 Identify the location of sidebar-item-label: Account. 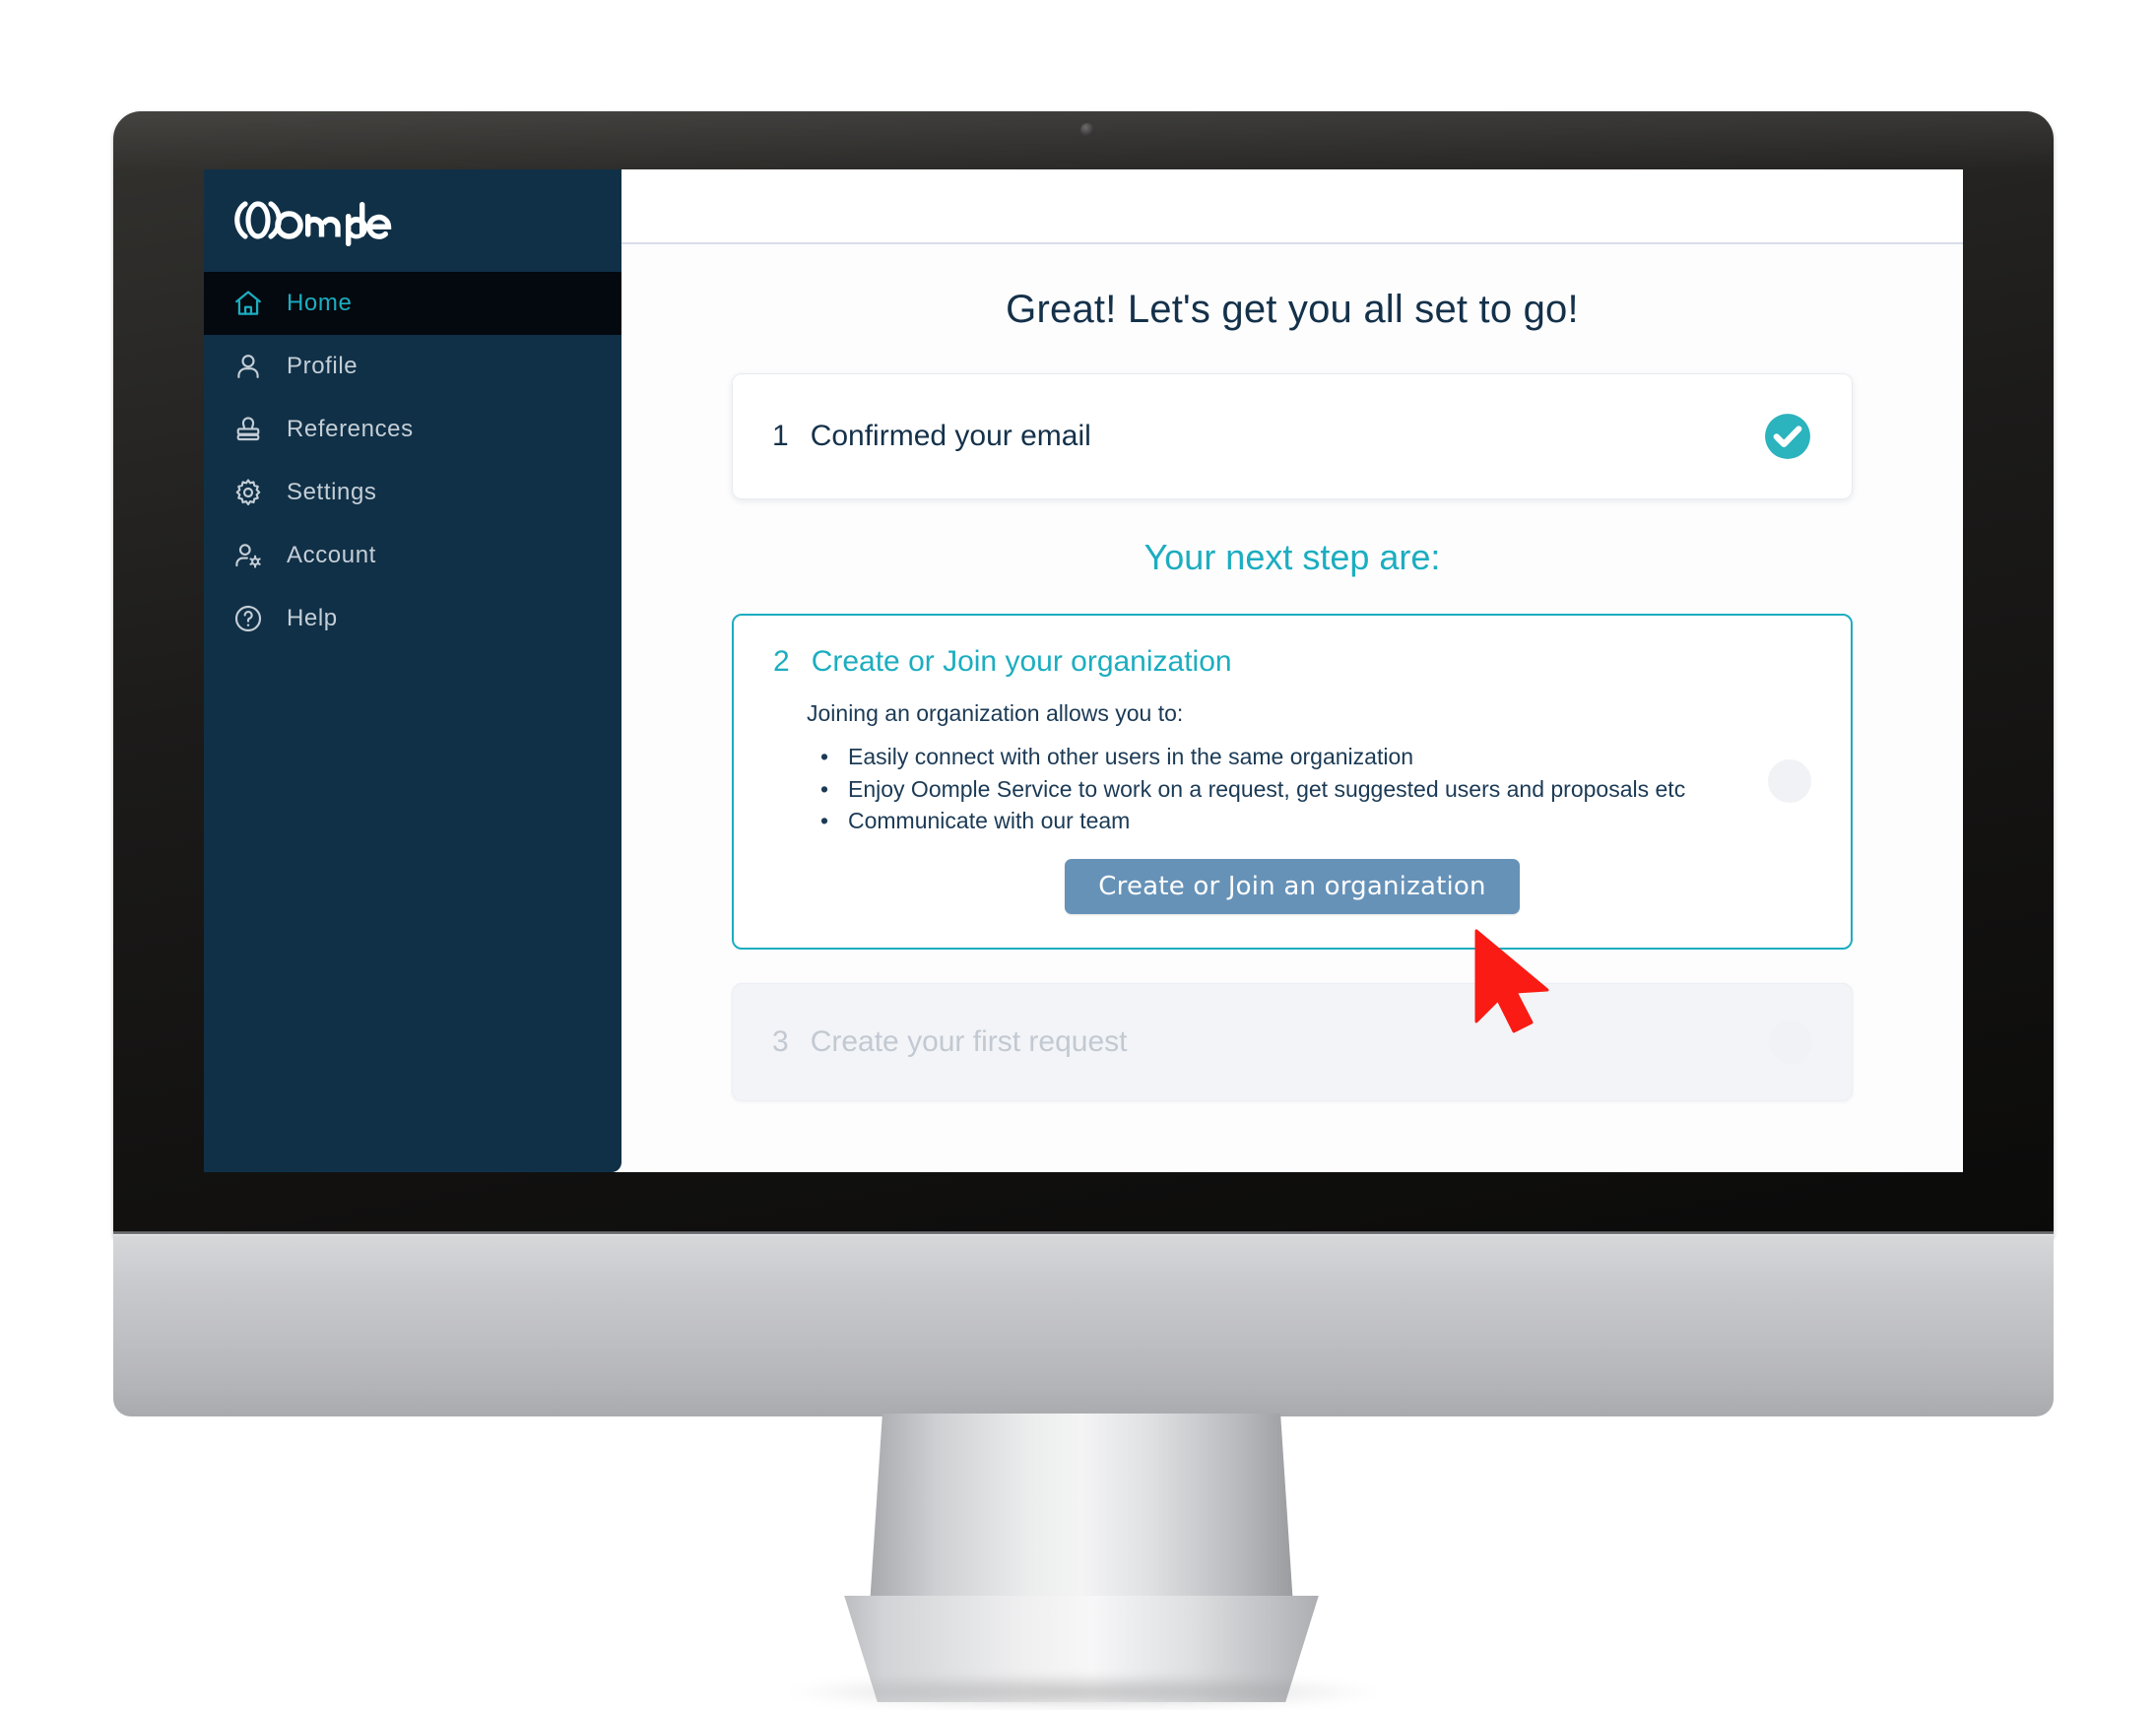
(331, 555).